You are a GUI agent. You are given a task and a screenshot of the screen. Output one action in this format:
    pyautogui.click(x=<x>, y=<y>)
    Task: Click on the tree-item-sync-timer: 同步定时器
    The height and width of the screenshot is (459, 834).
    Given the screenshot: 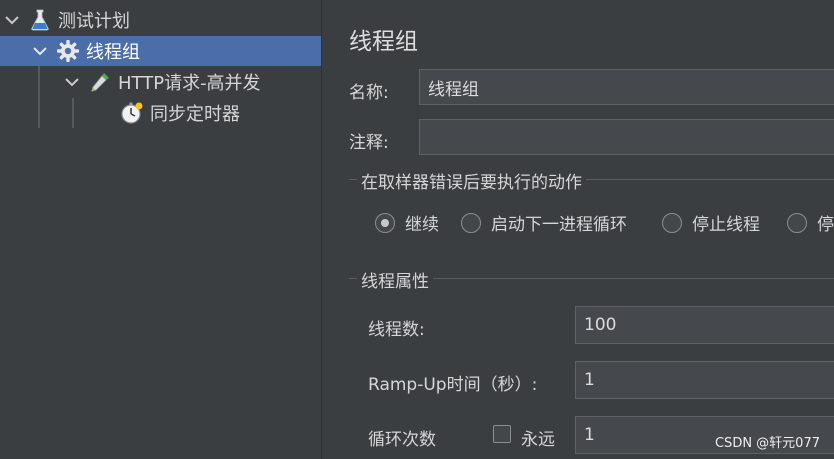 What is the action you would take?
    pyautogui.click(x=160, y=113)
    